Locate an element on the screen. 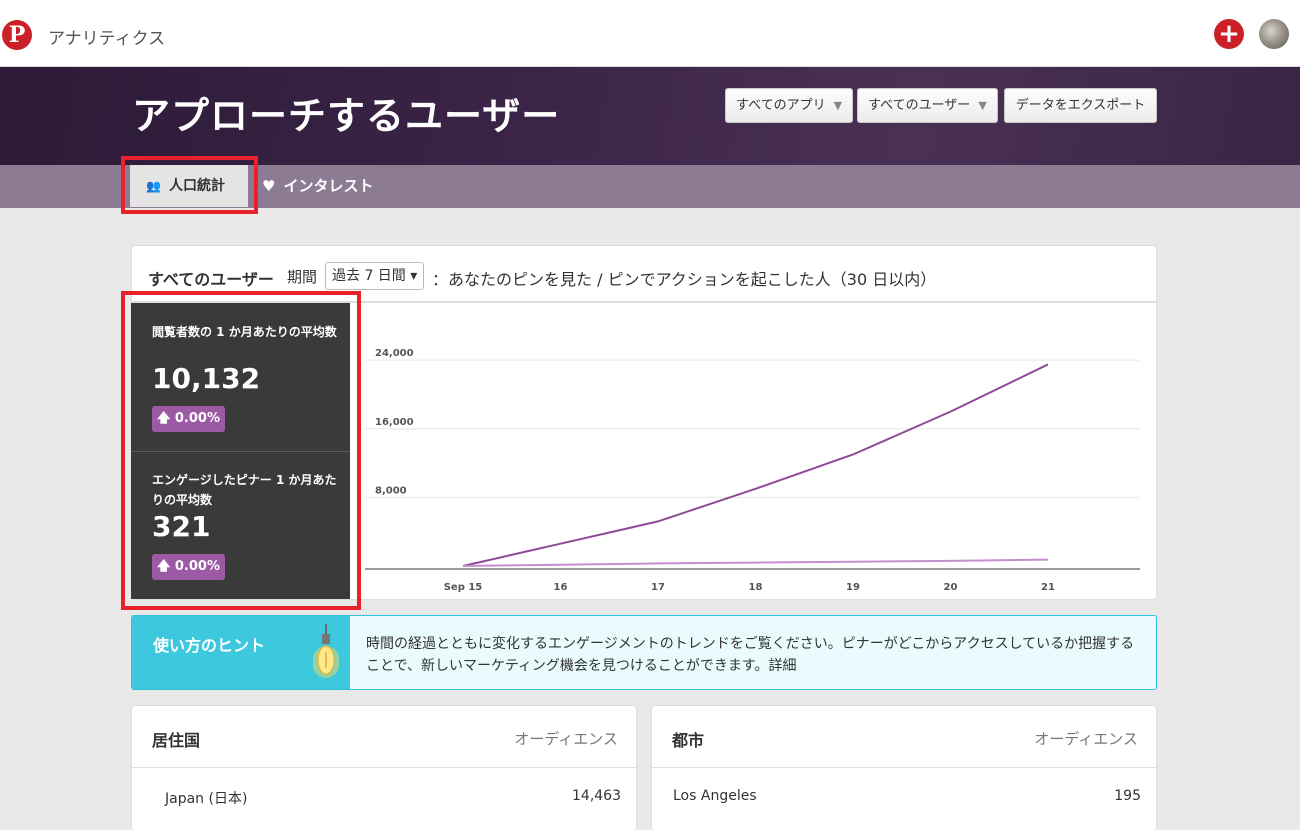 This screenshot has width=1300, height=830. export-data-button: データをエクスポート is located at coordinates (1080, 105).